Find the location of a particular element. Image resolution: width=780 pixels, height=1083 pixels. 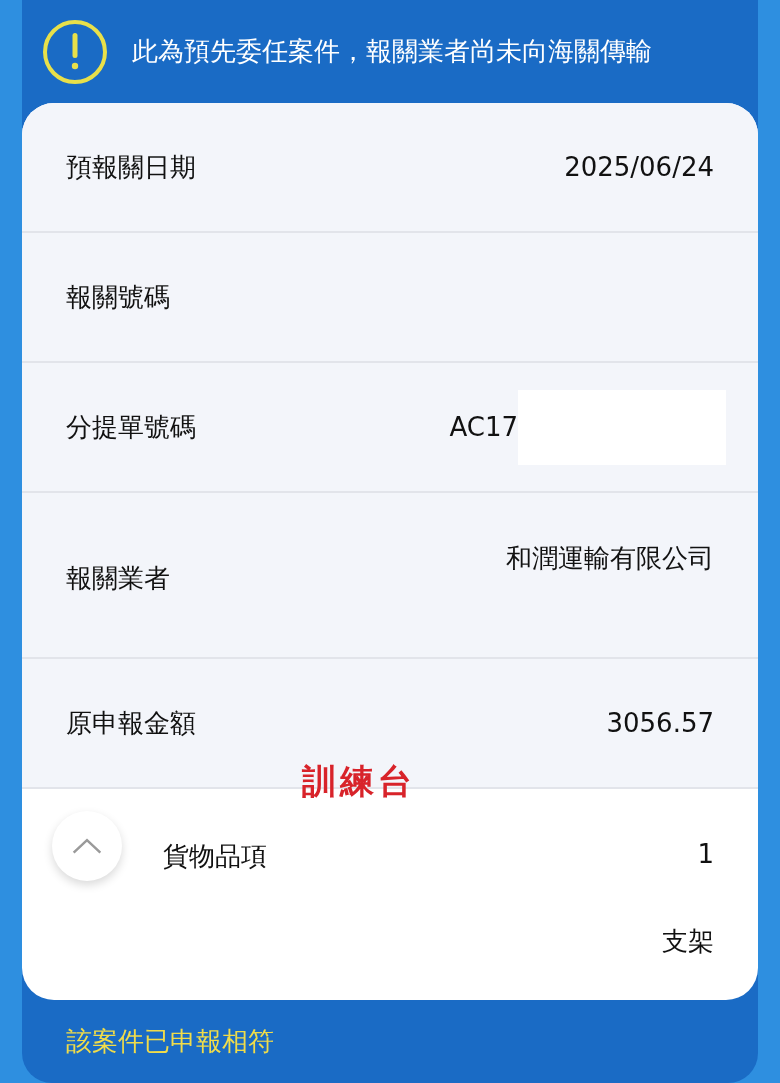

notice-text: 此為預先委任案件，報關業者尚未向海關傳輸 is located at coordinates (392, 51).